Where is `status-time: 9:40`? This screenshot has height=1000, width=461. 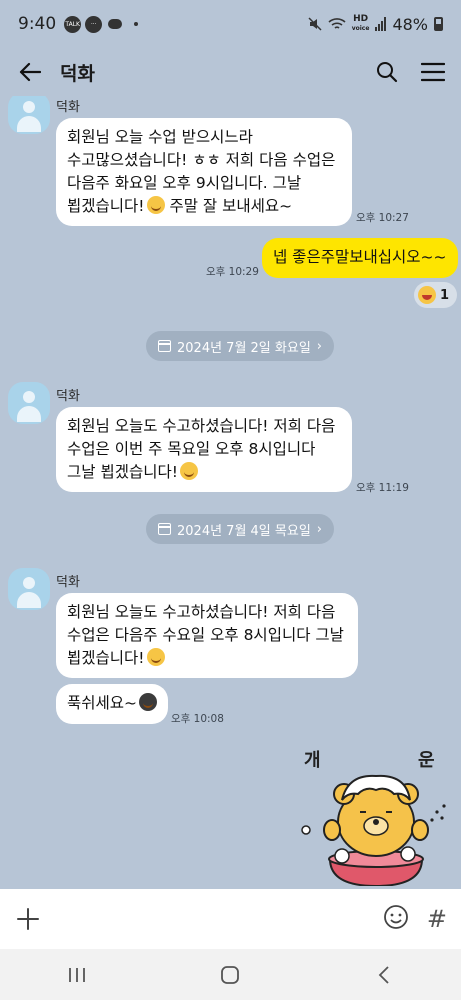
status-time: 9:40 is located at coordinates (37, 24).